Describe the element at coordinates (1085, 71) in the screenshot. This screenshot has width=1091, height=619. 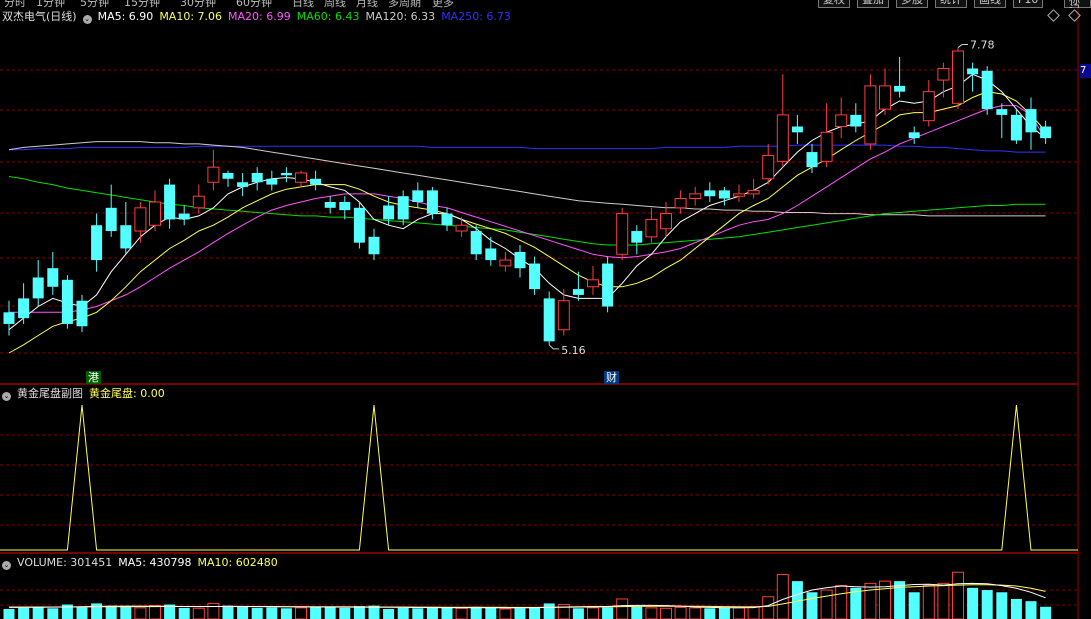
I see `price-axis-tag: 7` at that location.